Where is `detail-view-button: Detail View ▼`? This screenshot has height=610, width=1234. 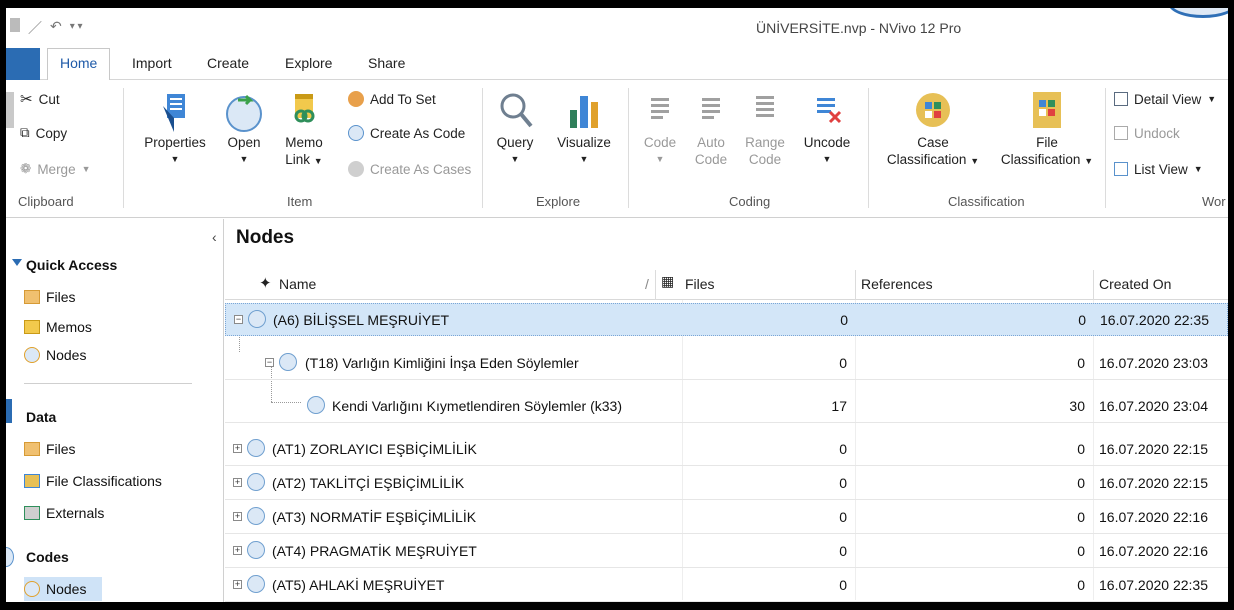
detail-view-button: Detail View ▼ is located at coordinates (1165, 99).